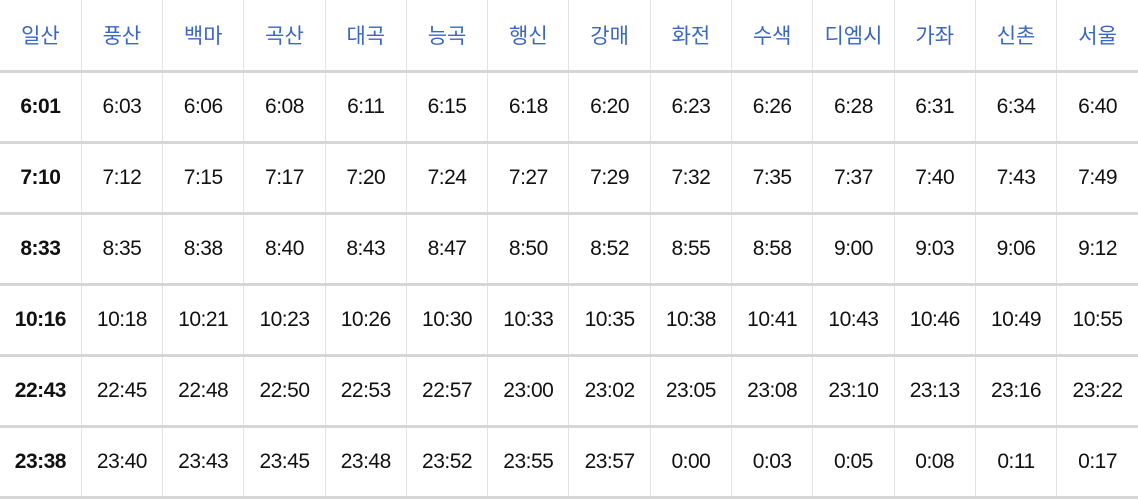 Image resolution: width=1138 pixels, height=499 pixels. I want to click on arrival-time-cell: 8:35, so click(122, 249).